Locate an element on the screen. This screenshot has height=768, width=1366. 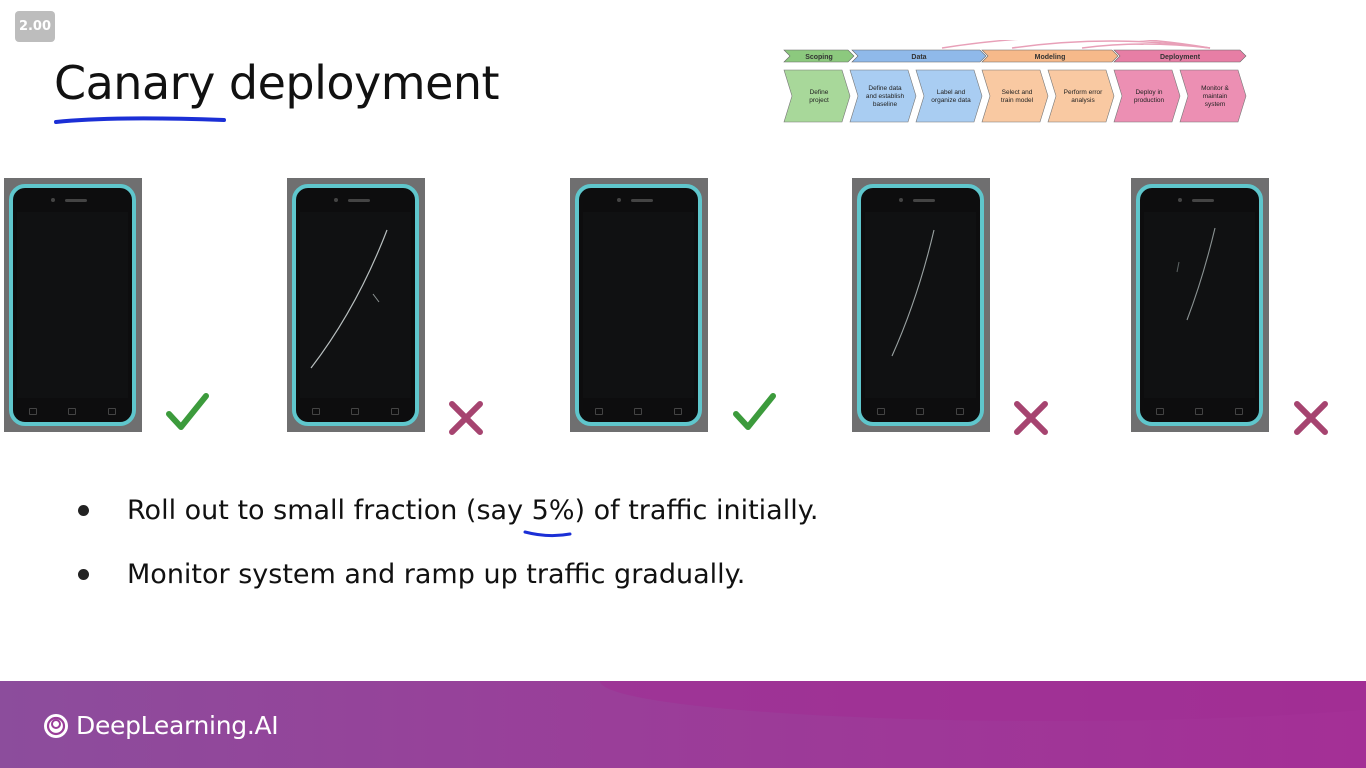
brand-name: DeepLearning.AI is located at coordinates (177, 725).